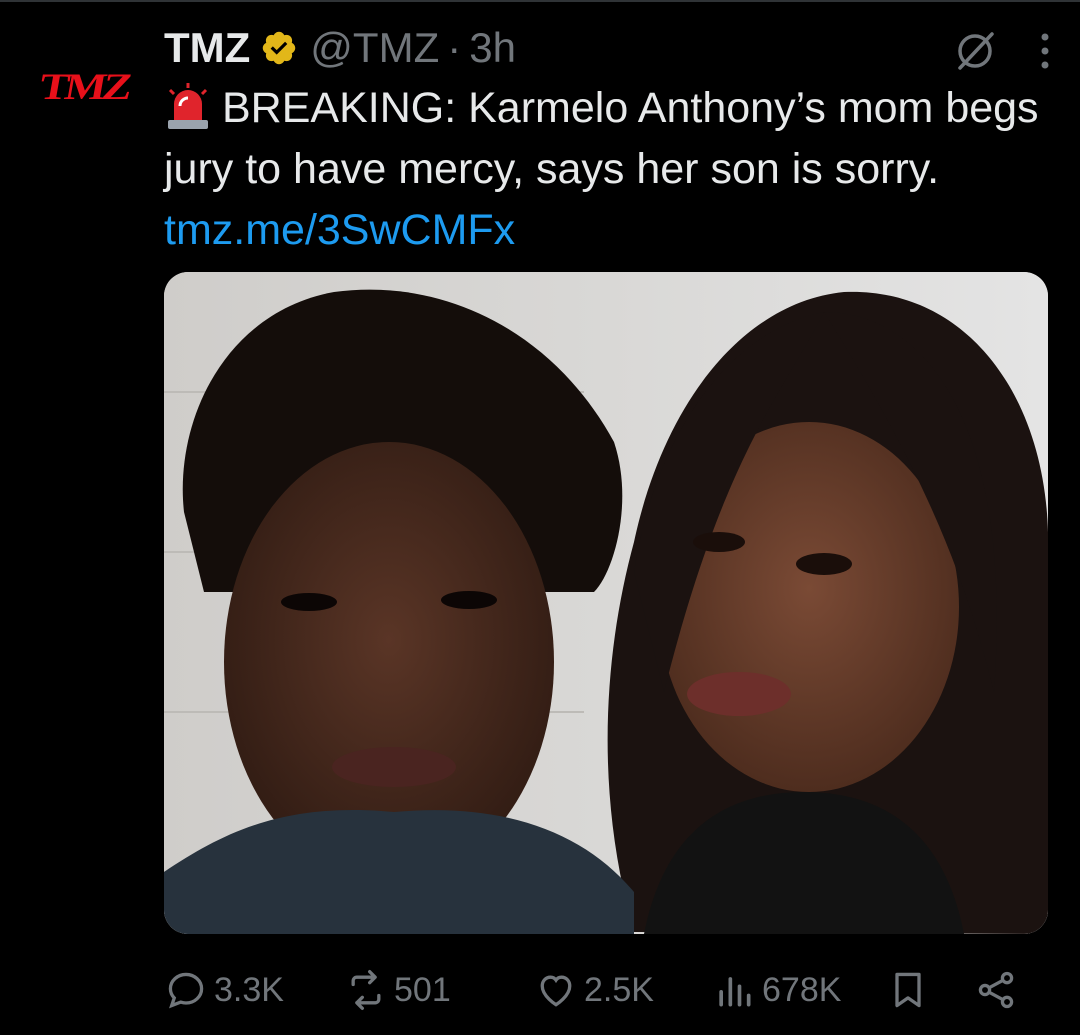 The width and height of the screenshot is (1080, 1035). I want to click on reply-icon, so click(186, 990).